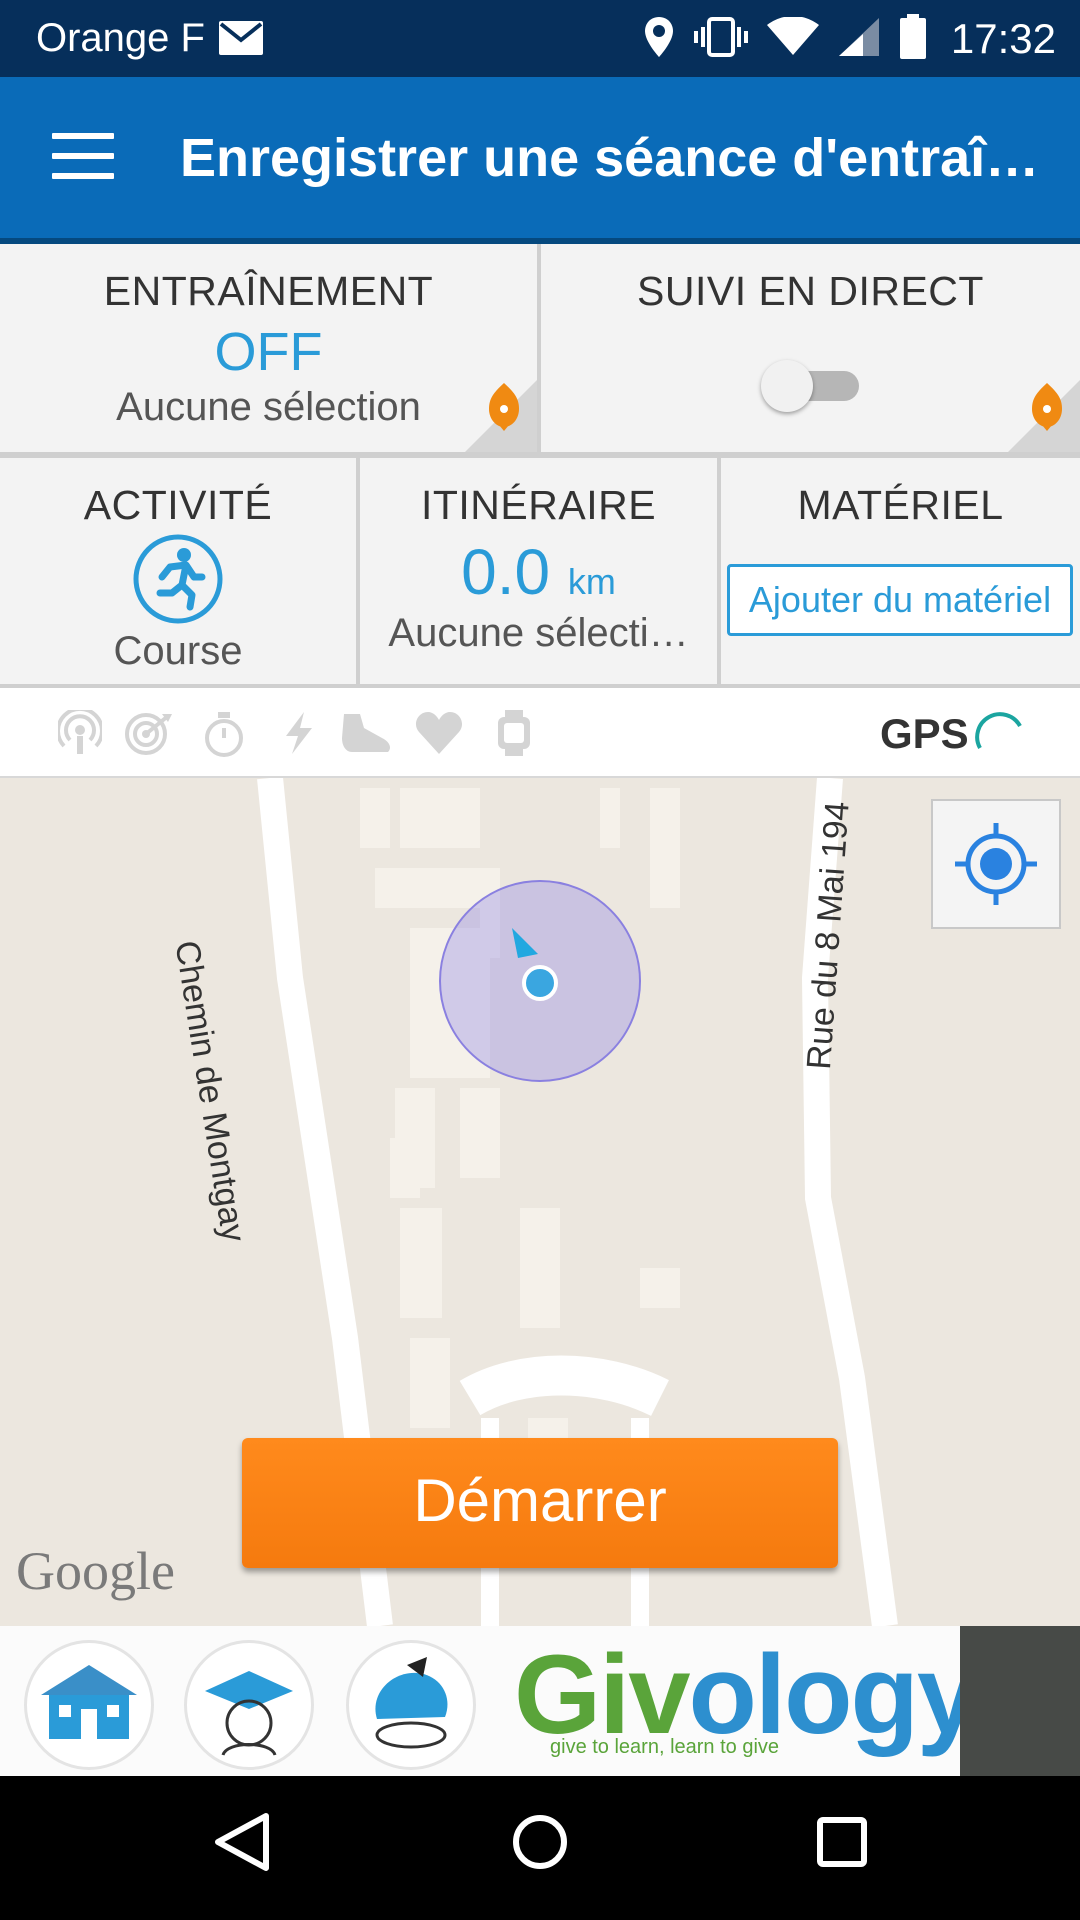 This screenshot has height=1920, width=1080. What do you see at coordinates (810, 348) in the screenshot?
I see `live-tracking-panel: SUIVI EN DIRECT` at bounding box center [810, 348].